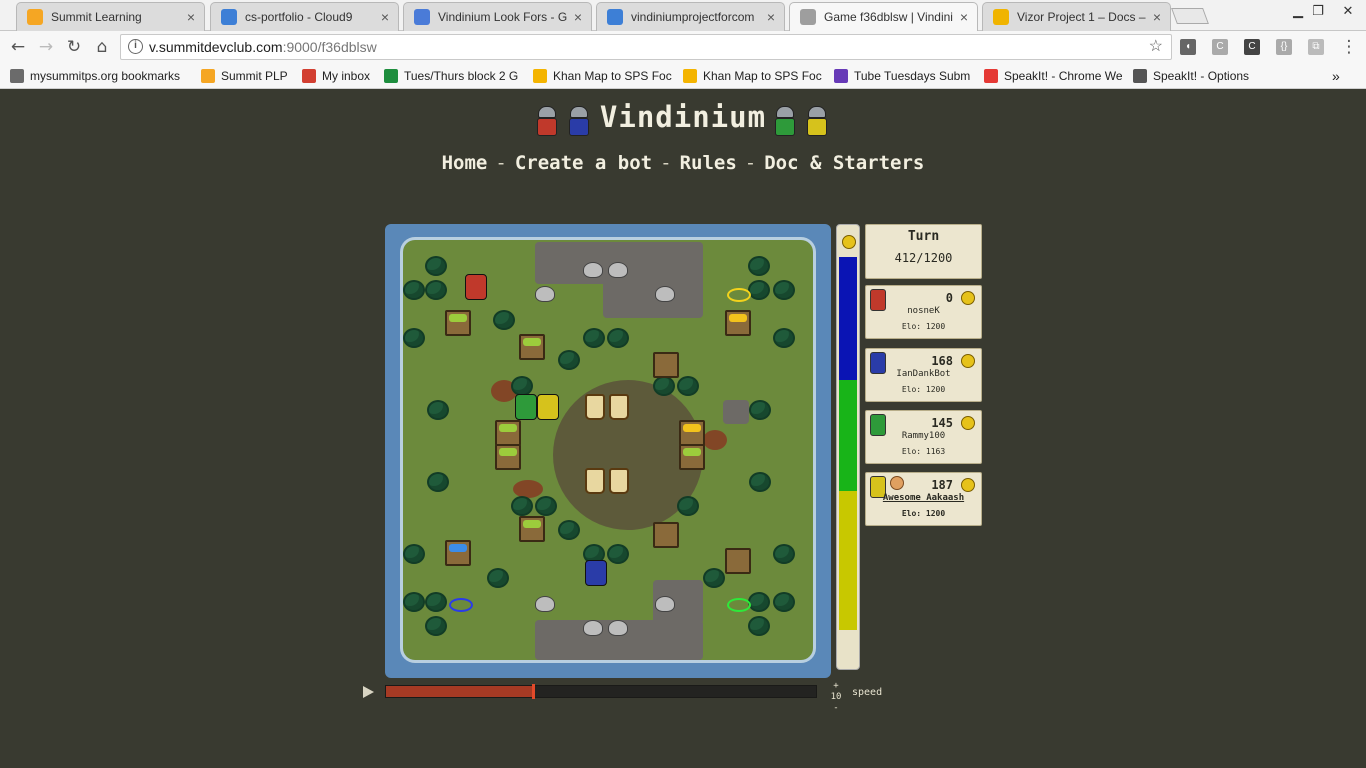 Image resolution: width=1366 pixels, height=768 pixels. What do you see at coordinates (708, 163) in the screenshot?
I see `nav-rules: Rules` at bounding box center [708, 163].